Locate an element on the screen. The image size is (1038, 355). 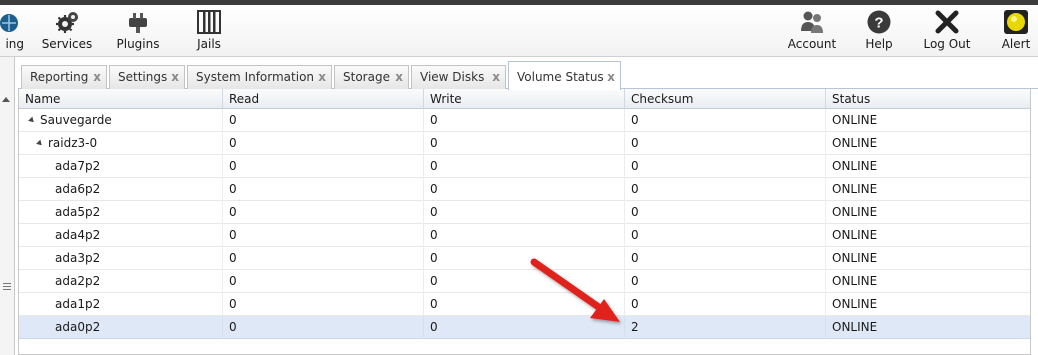
cell-text: ada2p2 is located at coordinates (78, 281).